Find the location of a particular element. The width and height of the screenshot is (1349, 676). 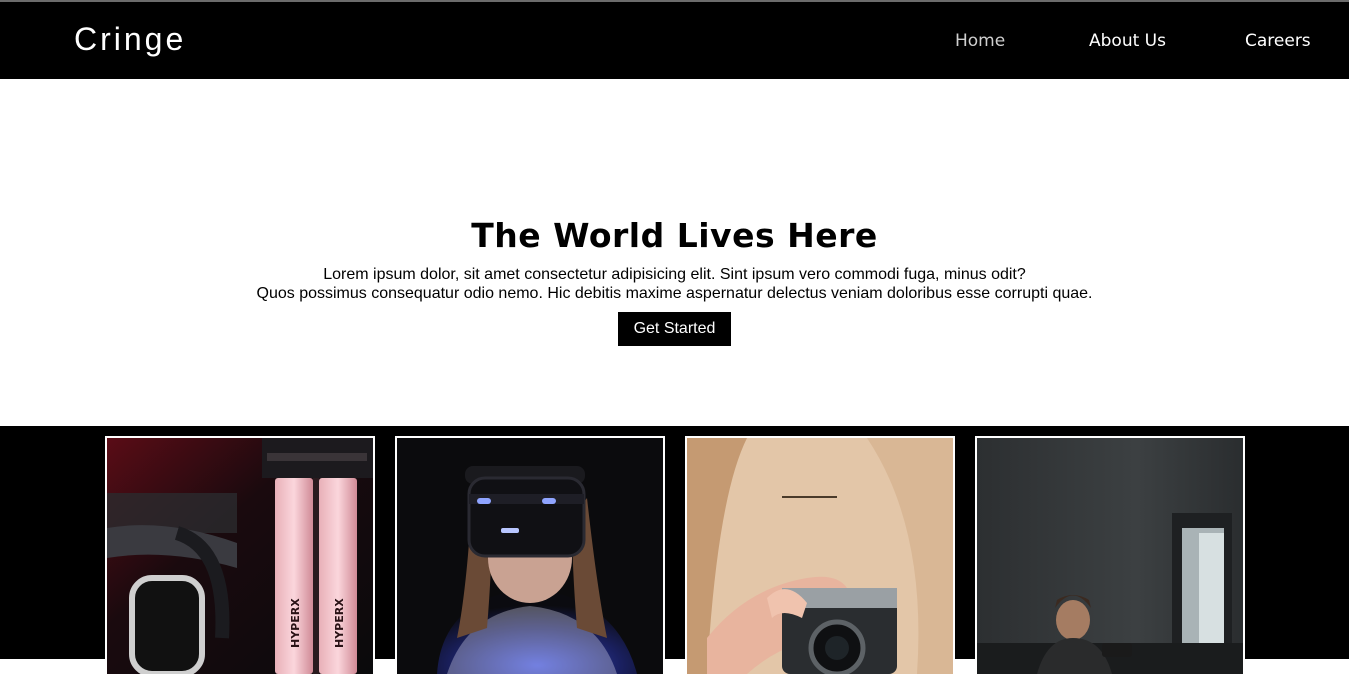

ram-label-2: HYPERX is located at coordinates (339, 623).